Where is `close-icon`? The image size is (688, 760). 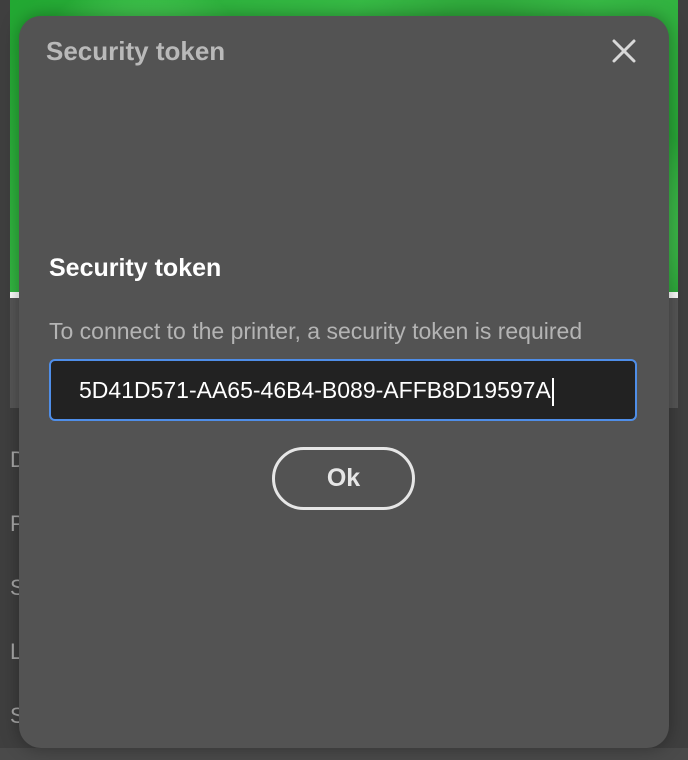
close-icon is located at coordinates (624, 51).